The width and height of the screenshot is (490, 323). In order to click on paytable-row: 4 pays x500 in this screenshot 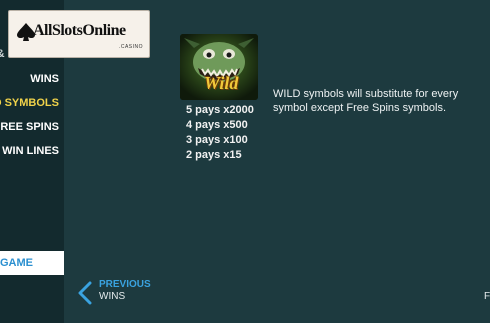, I will do `click(217, 125)`.